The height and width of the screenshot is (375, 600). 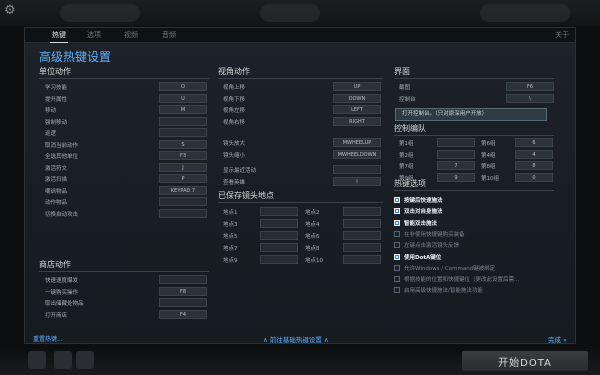 What do you see at coordinates (296, 339) in the screenshot?
I see `basic-hotkeys-link: ∧ 前往基础热键设置 ∧` at bounding box center [296, 339].